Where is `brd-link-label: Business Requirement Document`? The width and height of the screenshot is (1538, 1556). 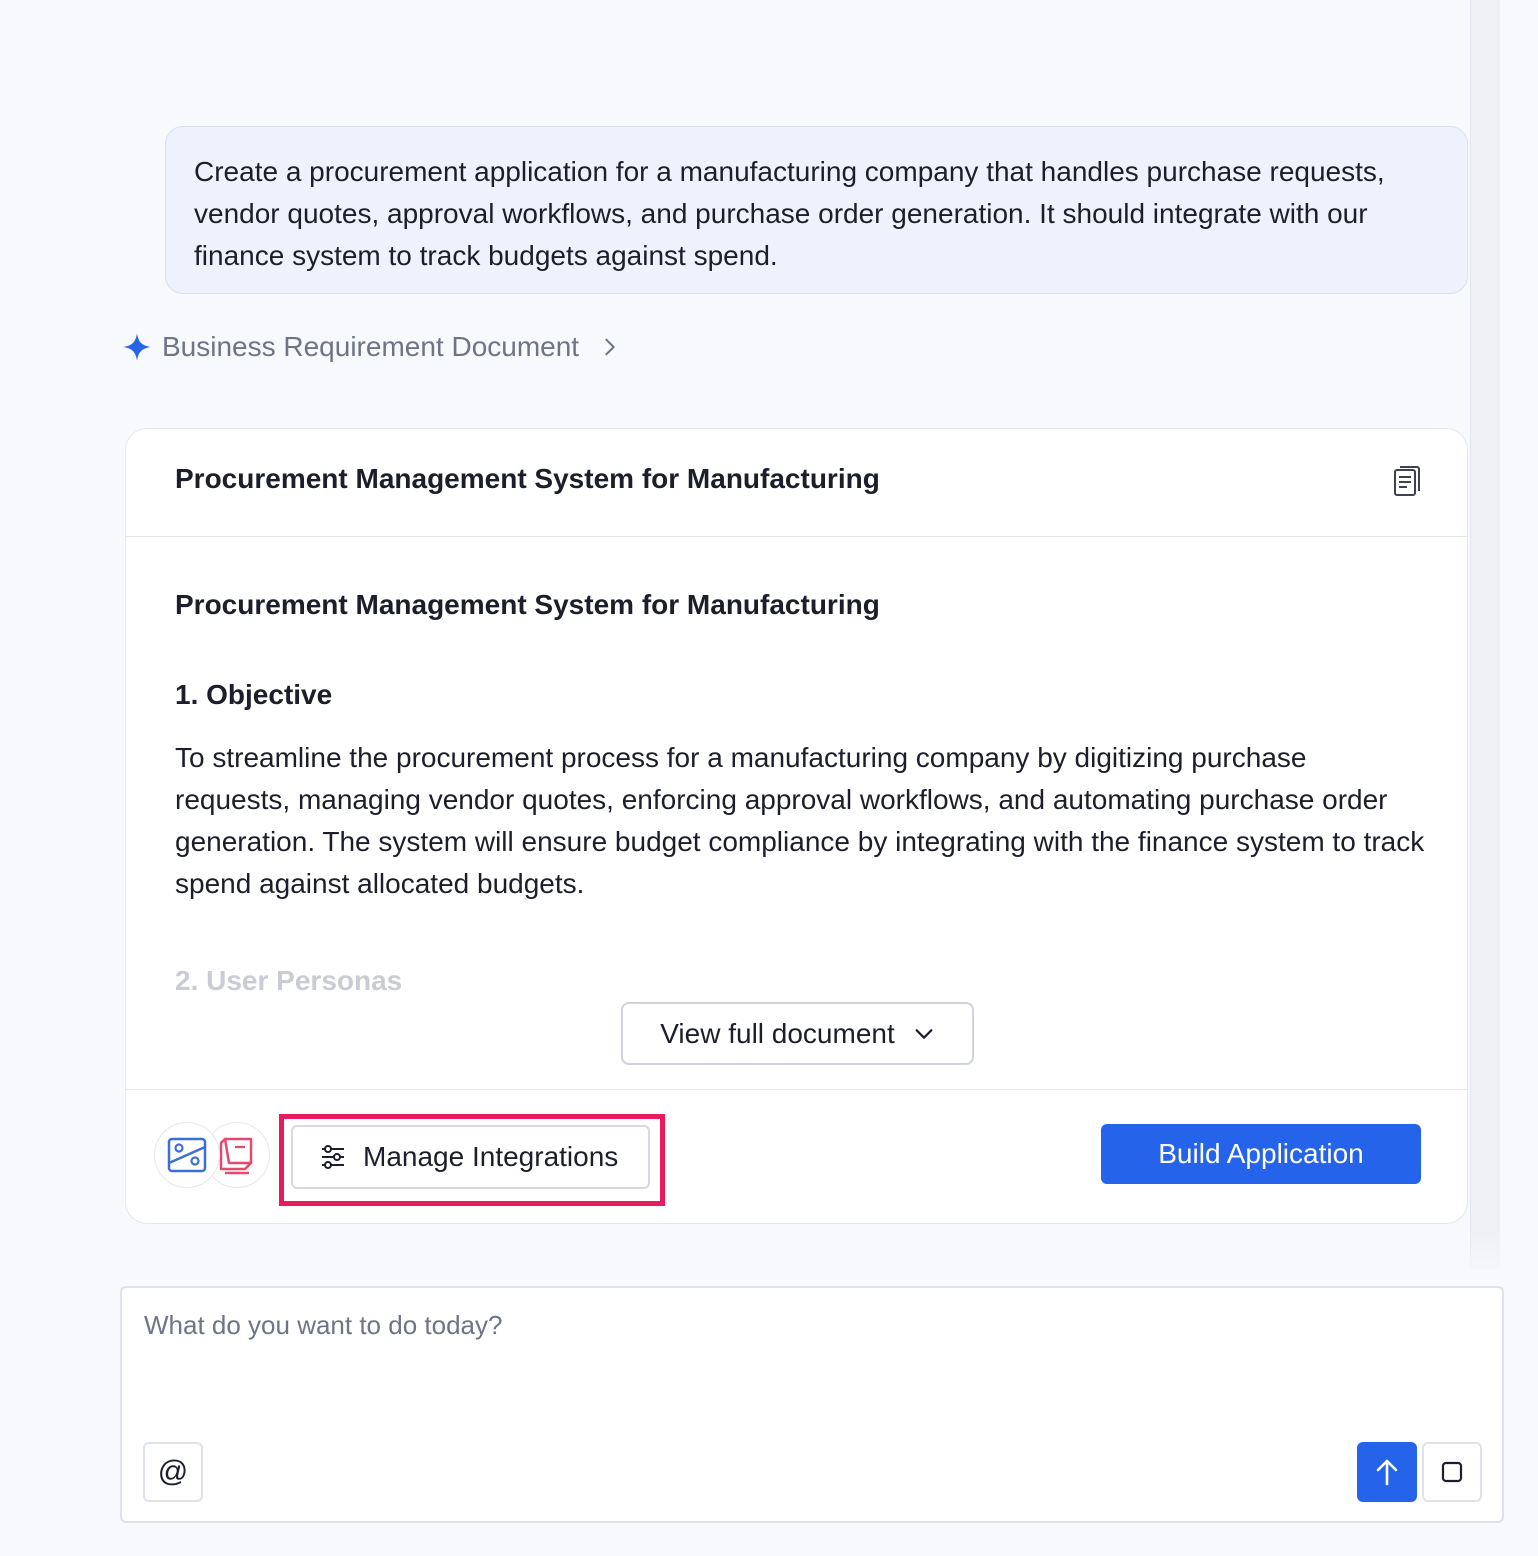 brd-link-label: Business Requirement Document is located at coordinates (371, 346).